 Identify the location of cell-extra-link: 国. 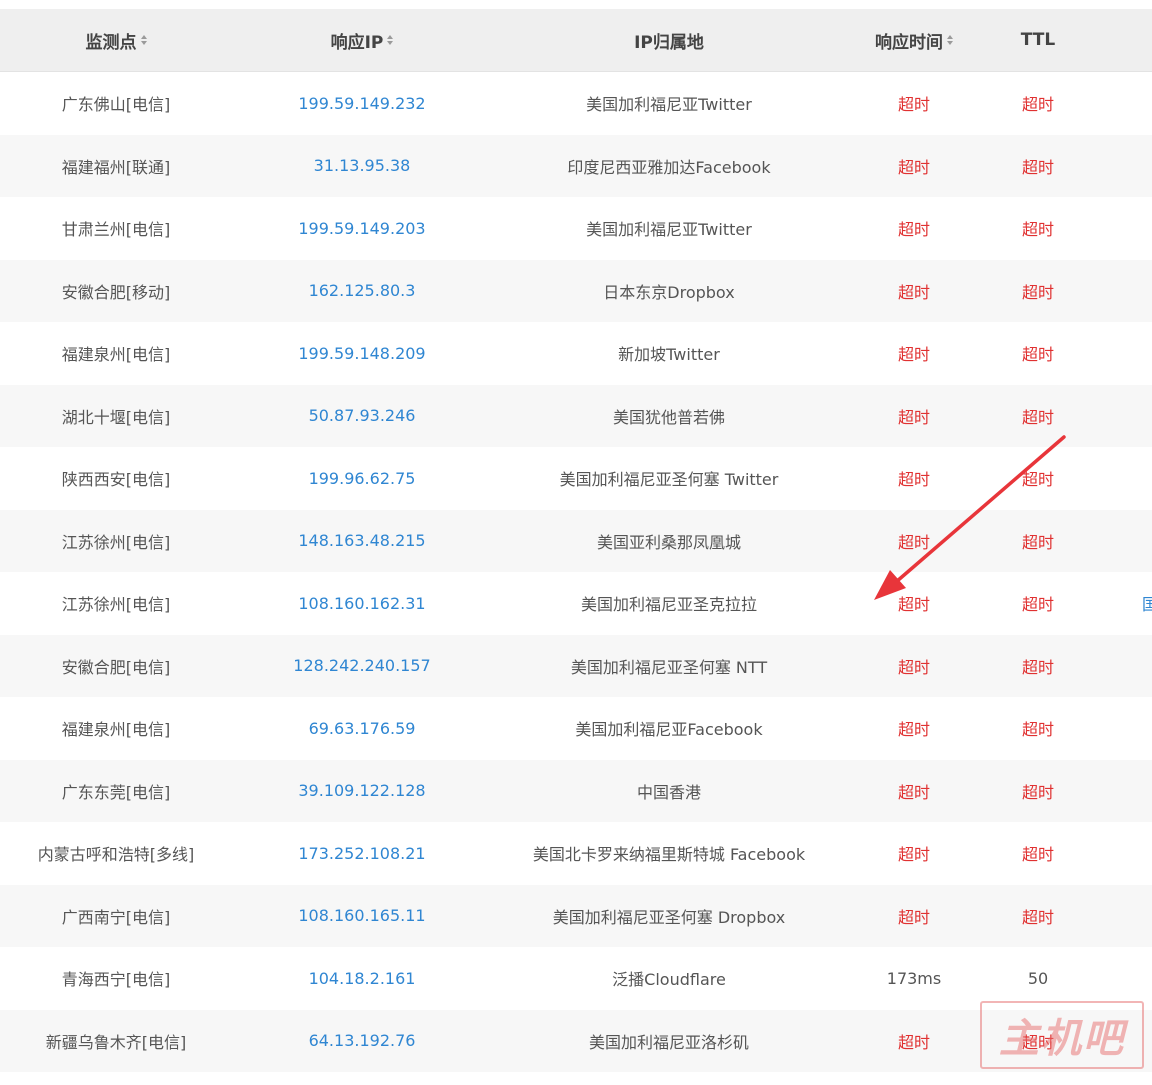
(1147, 603).